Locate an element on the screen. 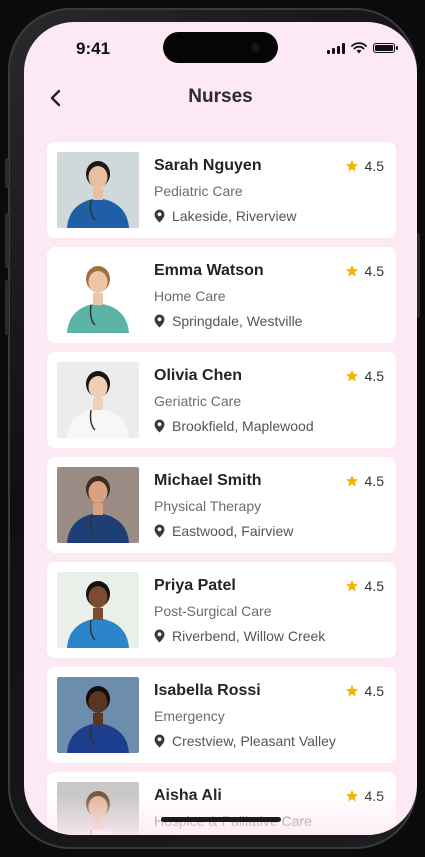 The image size is (425, 857). dynamic-island is located at coordinates (220, 47).